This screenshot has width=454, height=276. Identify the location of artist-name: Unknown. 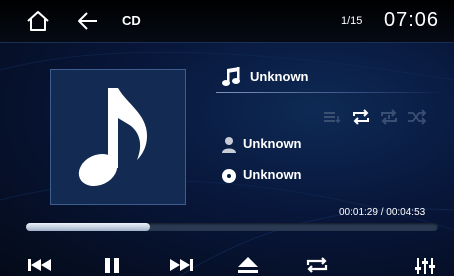
(272, 143).